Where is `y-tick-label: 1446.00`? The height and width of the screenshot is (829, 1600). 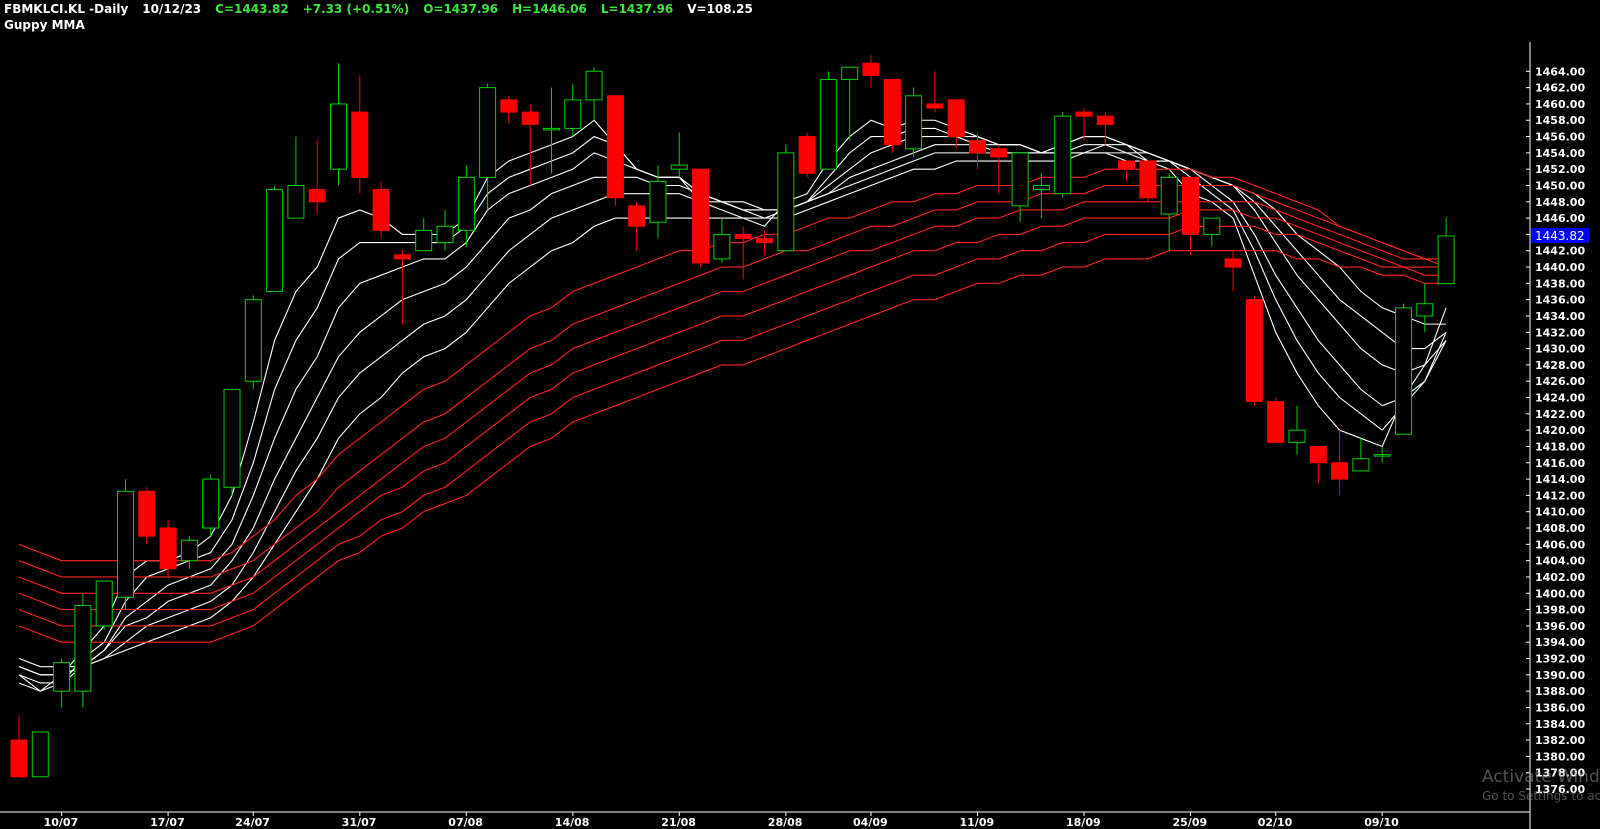 y-tick-label: 1446.00 is located at coordinates (1560, 218).